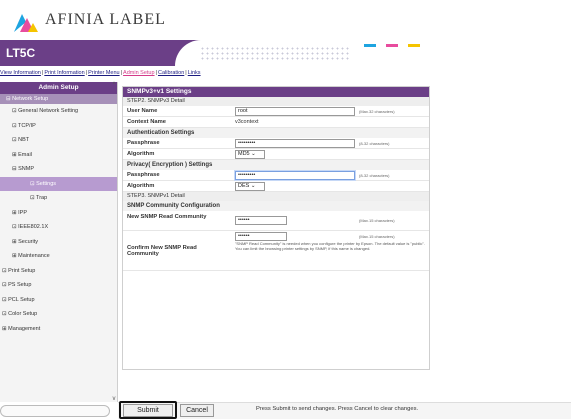  I want to click on read-community-label: New SNMP Read Community, so click(167, 217).